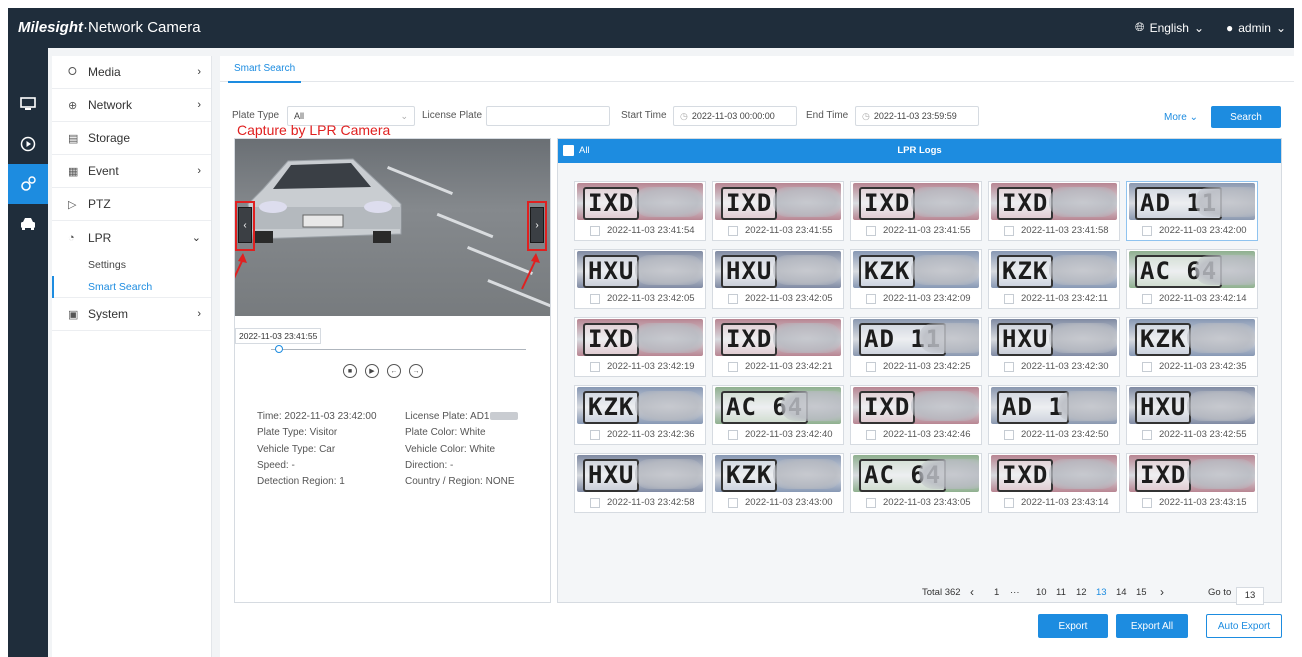 Image resolution: width=1302 pixels, height=657 pixels. Describe the element at coordinates (916, 483) in the screenshot. I see `log-item: AC 64 2022-11-03 23:43:05` at that location.